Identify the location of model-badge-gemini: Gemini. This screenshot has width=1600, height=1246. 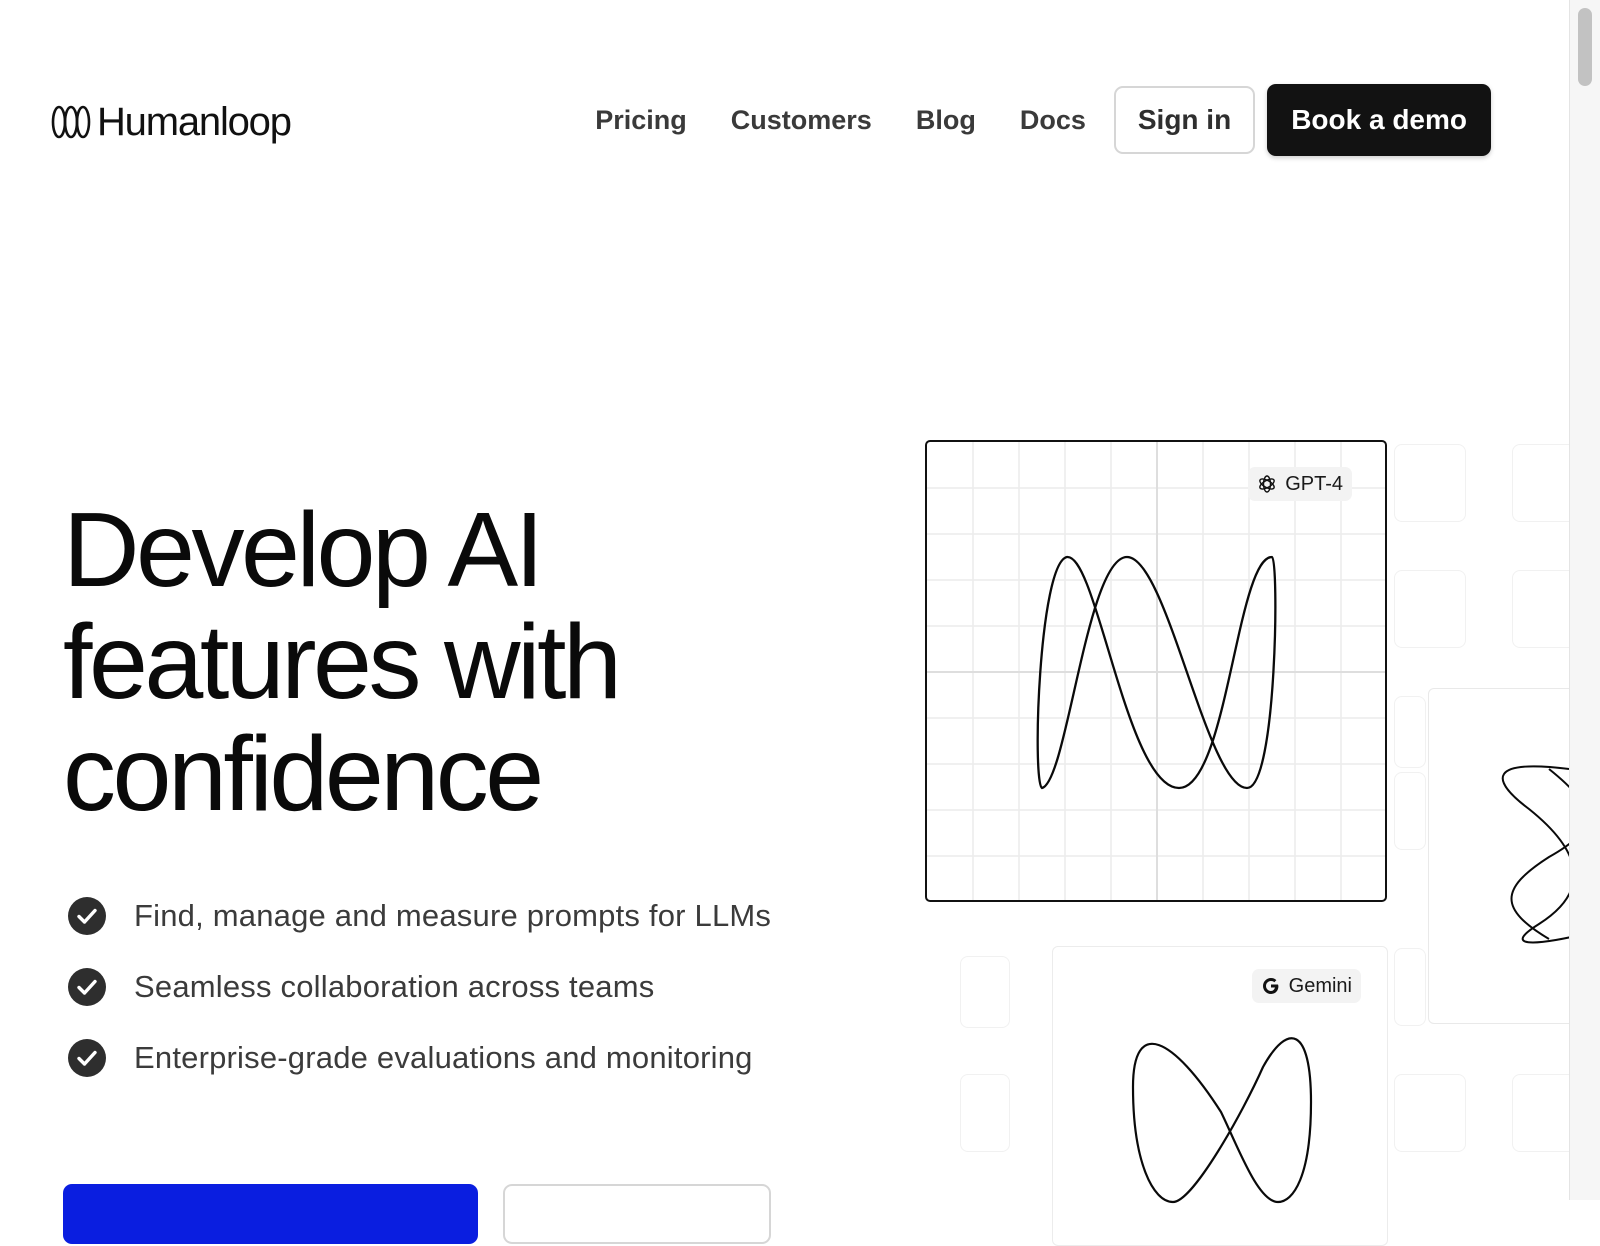
(1306, 986).